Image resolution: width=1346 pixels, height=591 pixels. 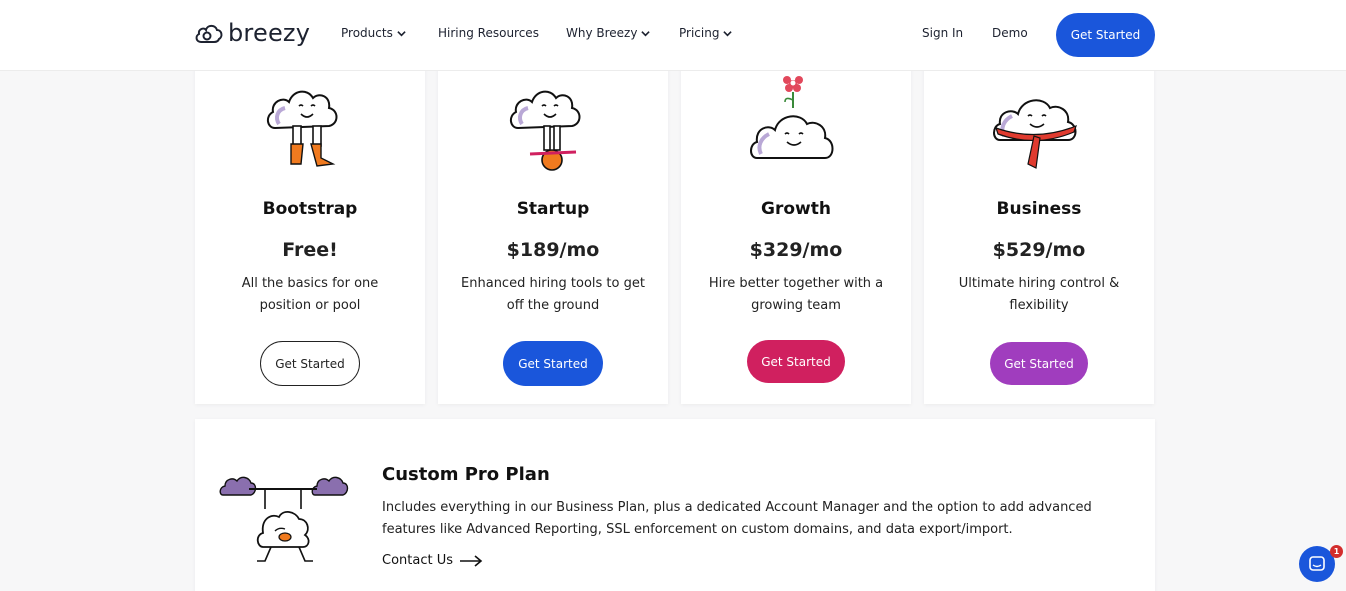 What do you see at coordinates (553, 250) in the screenshot?
I see `plan-price: $189/mo` at bounding box center [553, 250].